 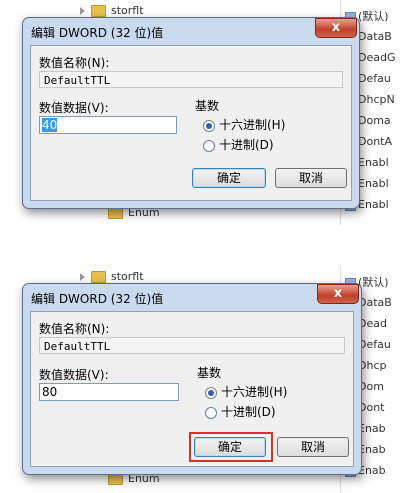 I want to click on input-text: 80, so click(x=50, y=392).